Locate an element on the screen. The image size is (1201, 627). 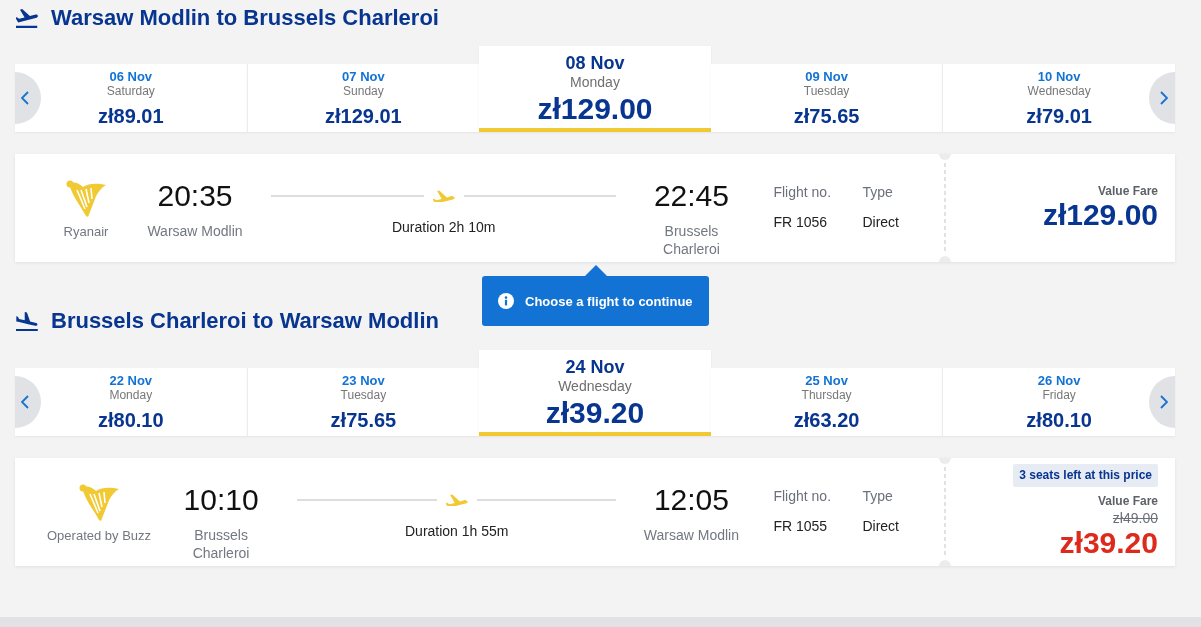
date-tab: 07 Nov Sunday zł129.01 is located at coordinates (363, 98).